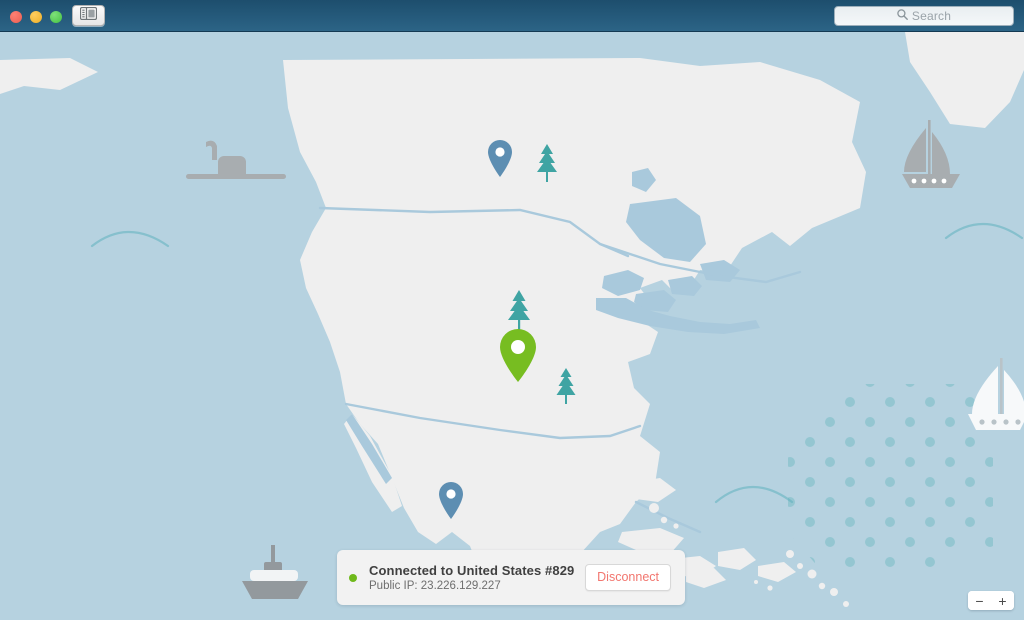  I want to click on map-zoom-controls: − +, so click(991, 600).